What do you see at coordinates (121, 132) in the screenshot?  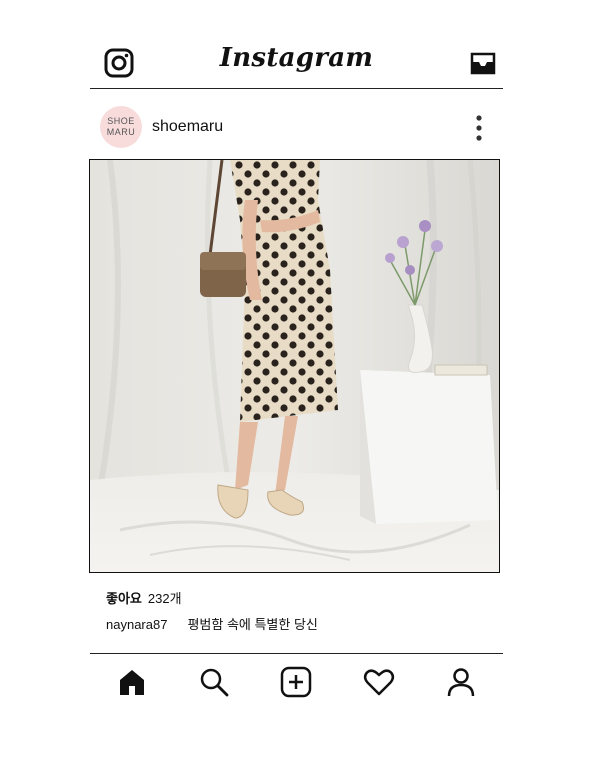 I see `avatar-text-line2: MARU` at bounding box center [121, 132].